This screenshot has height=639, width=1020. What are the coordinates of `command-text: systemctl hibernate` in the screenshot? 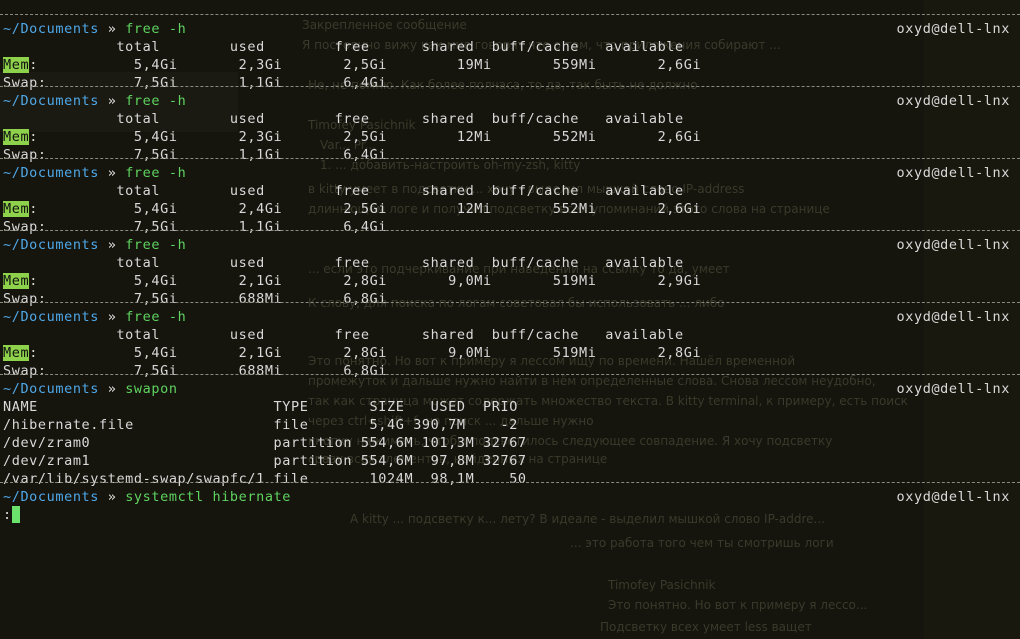 It's located at (208, 497).